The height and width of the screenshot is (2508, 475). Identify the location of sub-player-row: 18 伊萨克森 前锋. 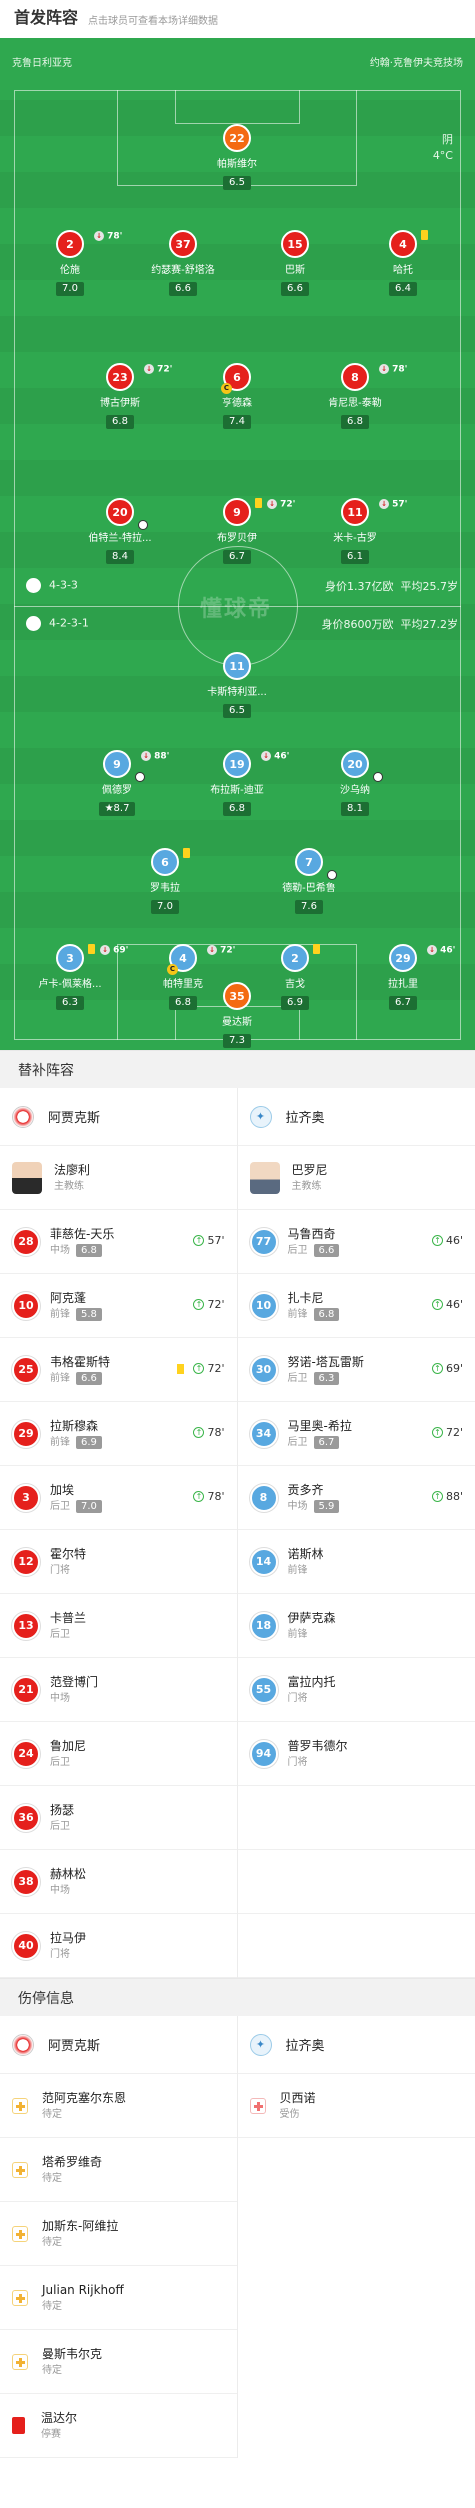
(356, 1626).